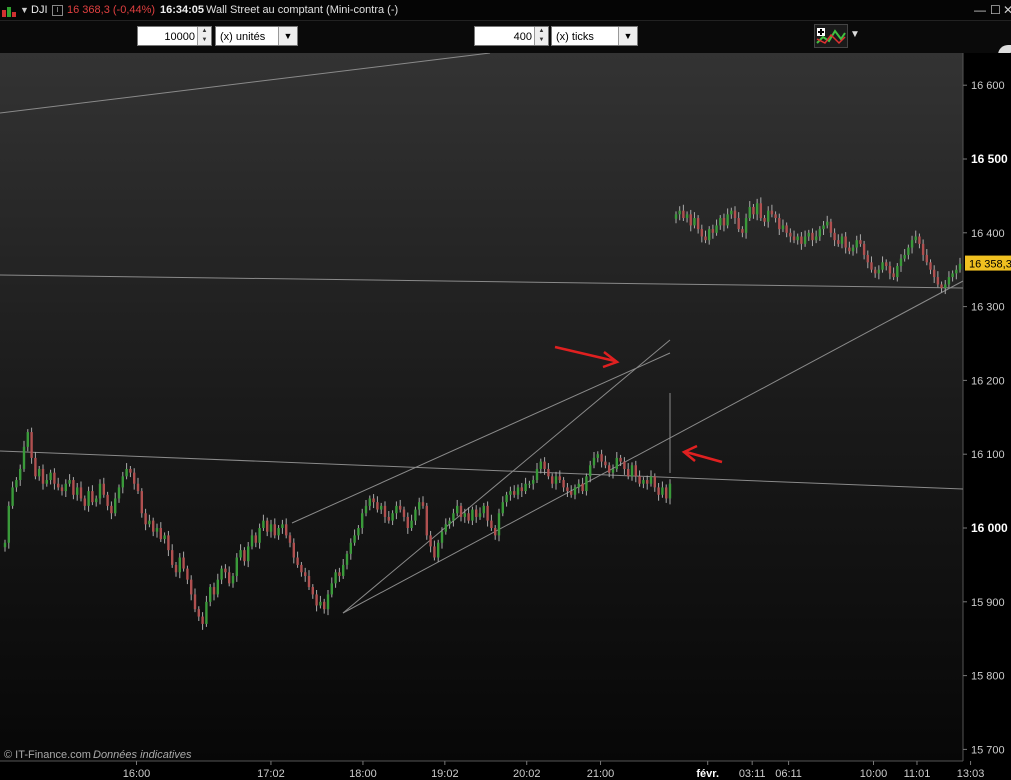  Describe the element at coordinates (995, 10) in the screenshot. I see `maximize-button: ☐` at that location.